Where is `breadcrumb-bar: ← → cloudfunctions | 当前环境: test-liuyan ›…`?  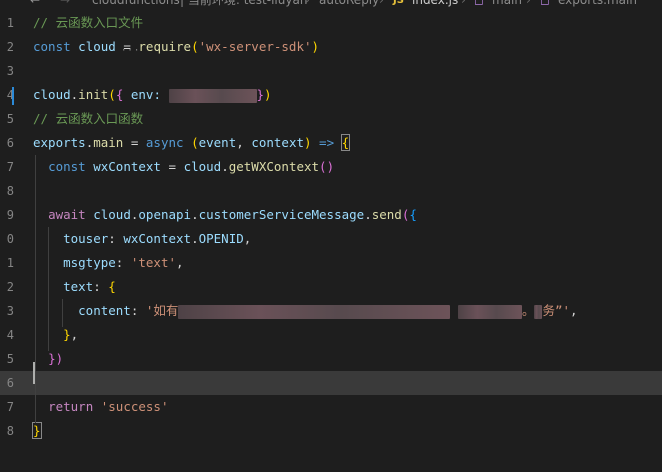
breadcrumb-bar: ← → cloudfunctions | 当前环境: test-liuyan ›… is located at coordinates (331, 4).